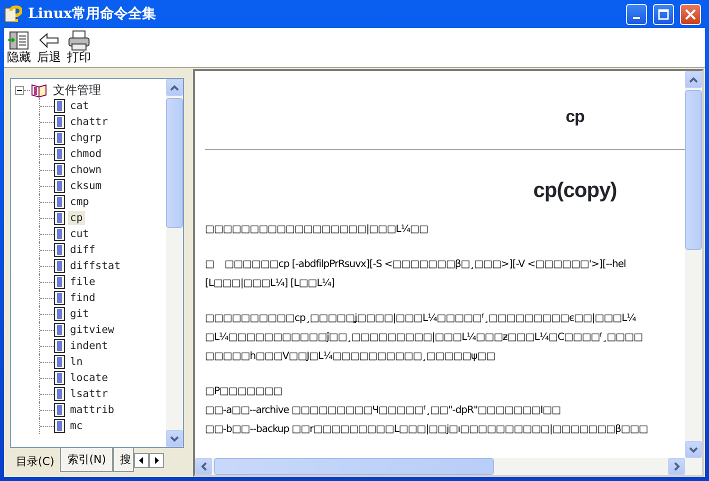 This screenshot has width=709, height=481. What do you see at coordinates (79, 202) in the screenshot?
I see `tree-item: cmp` at bounding box center [79, 202].